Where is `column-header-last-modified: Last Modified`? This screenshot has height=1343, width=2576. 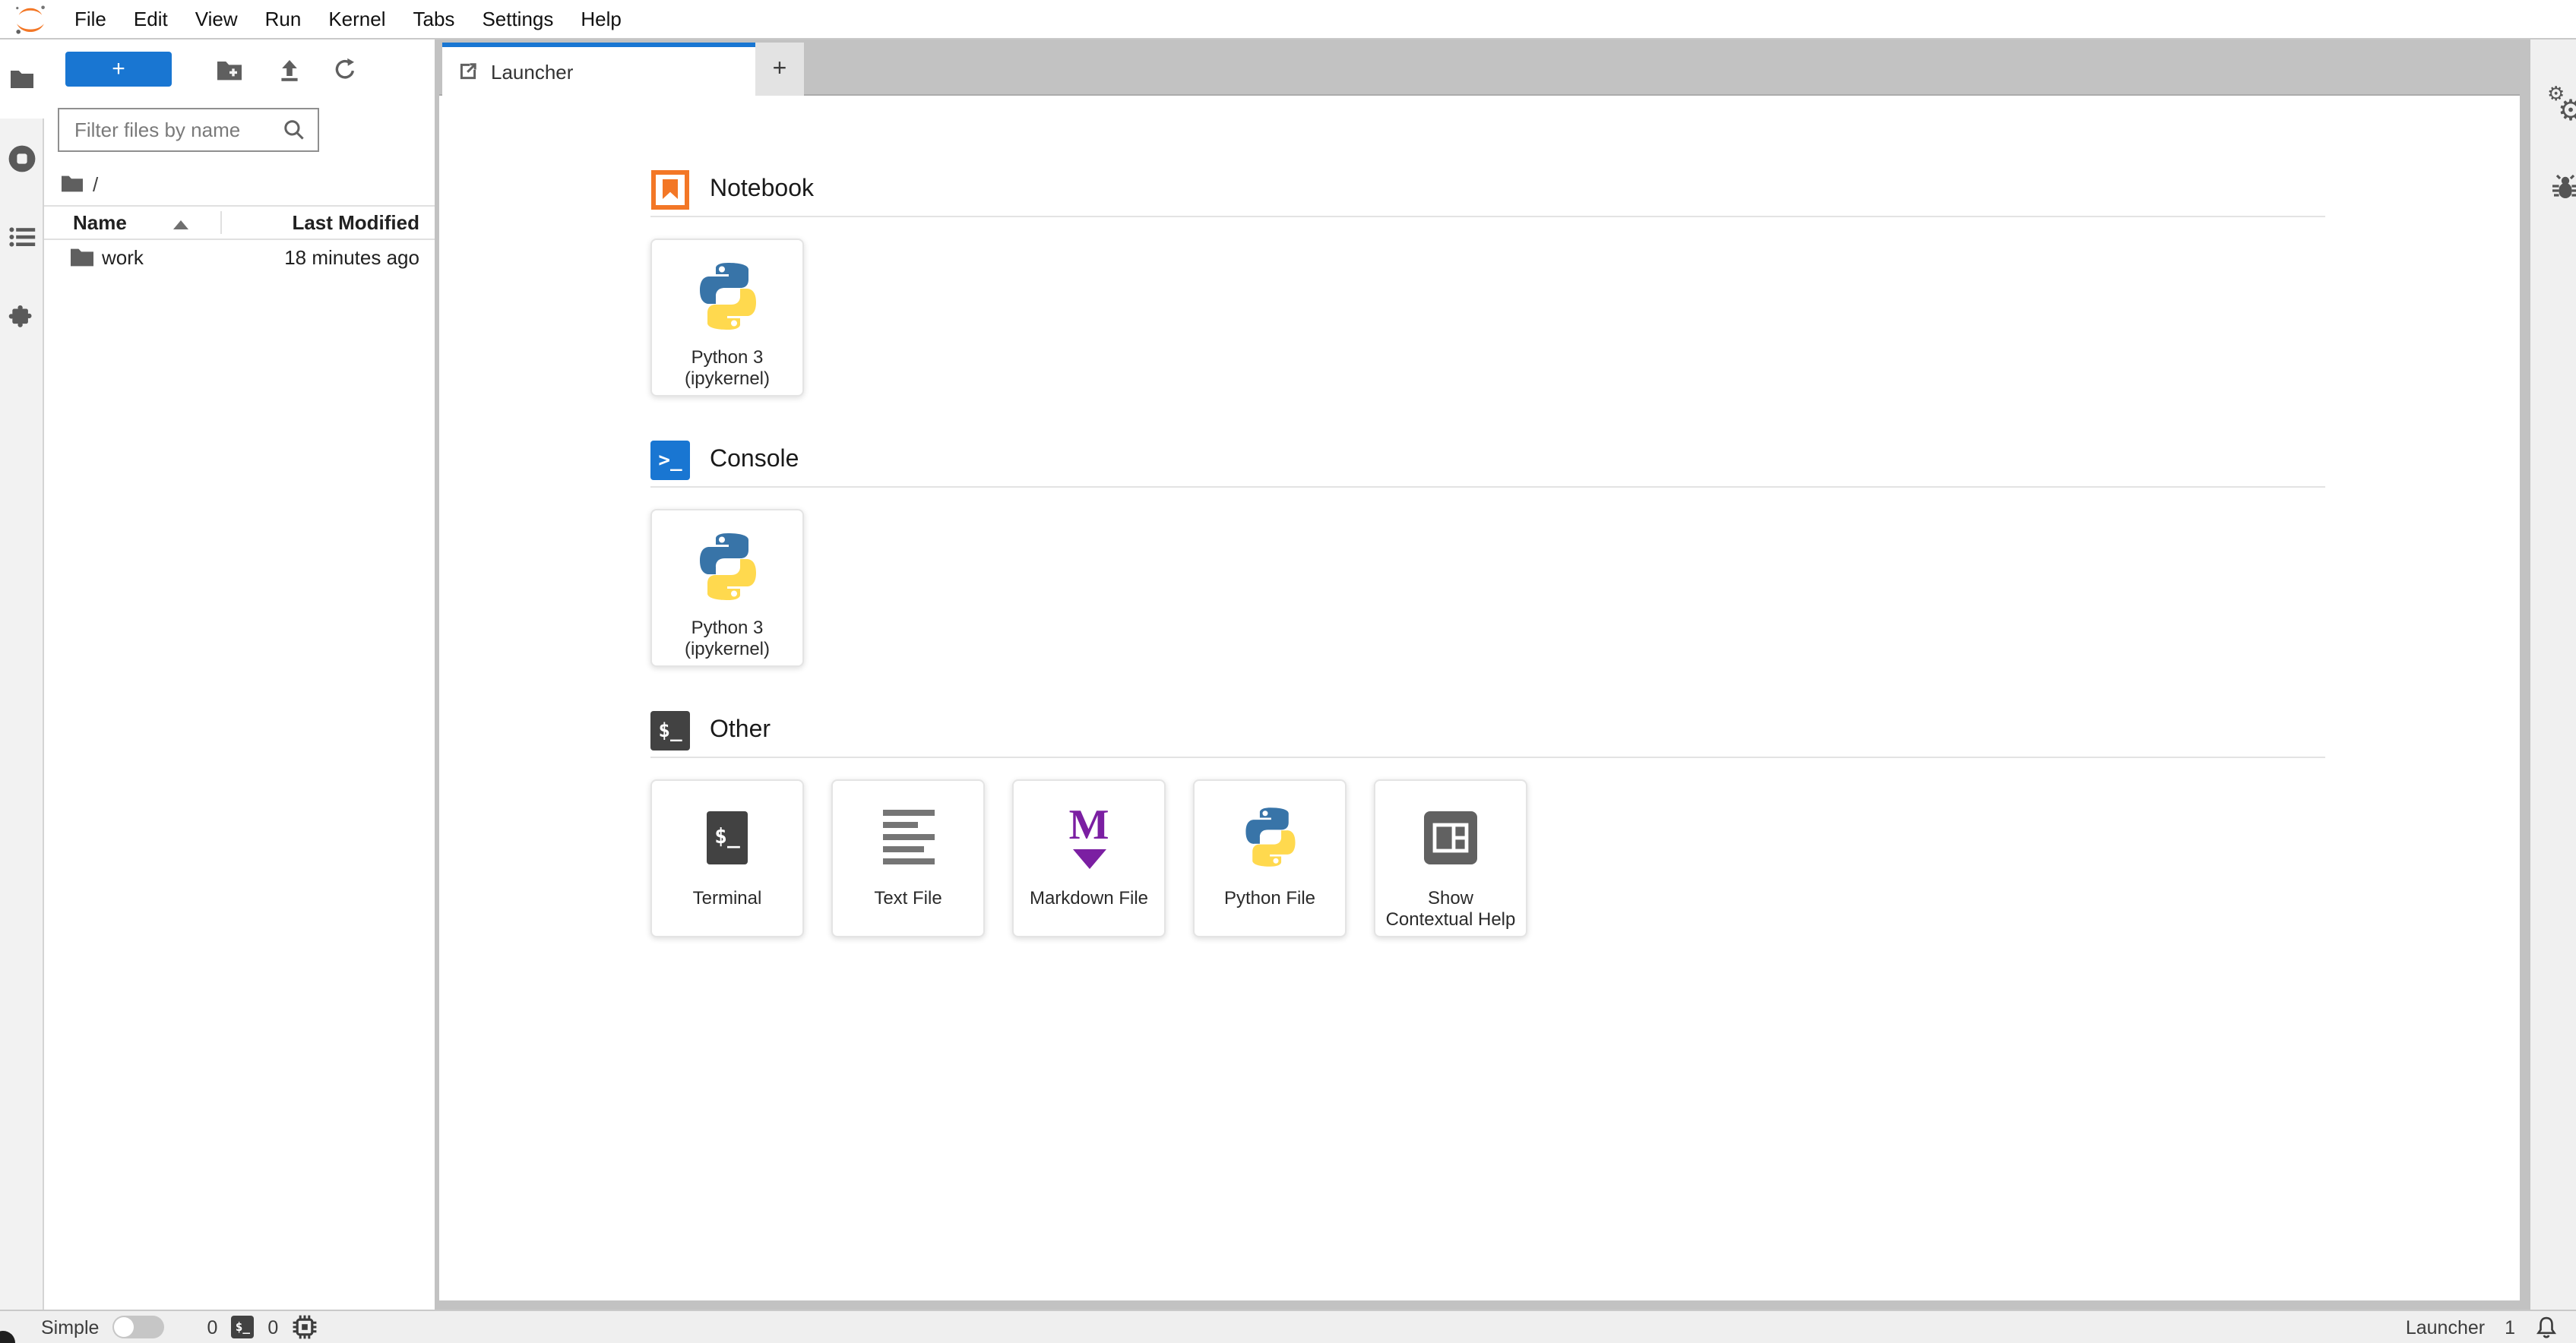 column-header-last-modified: Last Modified is located at coordinates (355, 222).